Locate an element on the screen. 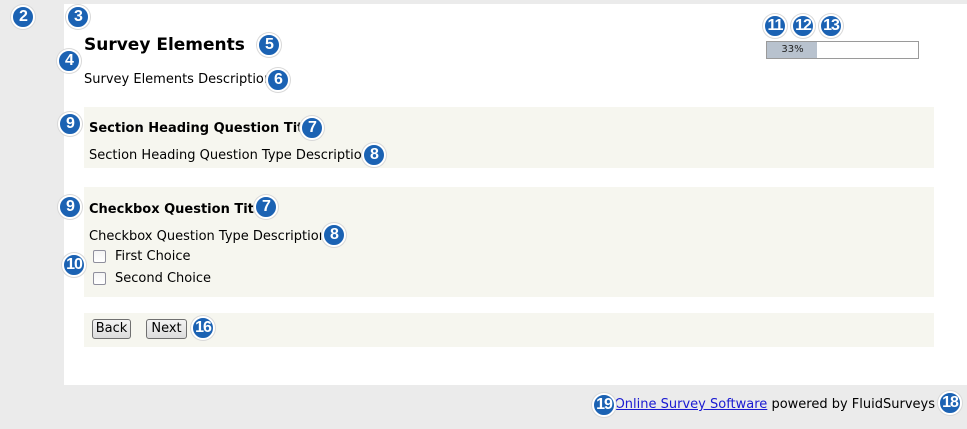  badge-11: 11 is located at coordinates (775, 26).